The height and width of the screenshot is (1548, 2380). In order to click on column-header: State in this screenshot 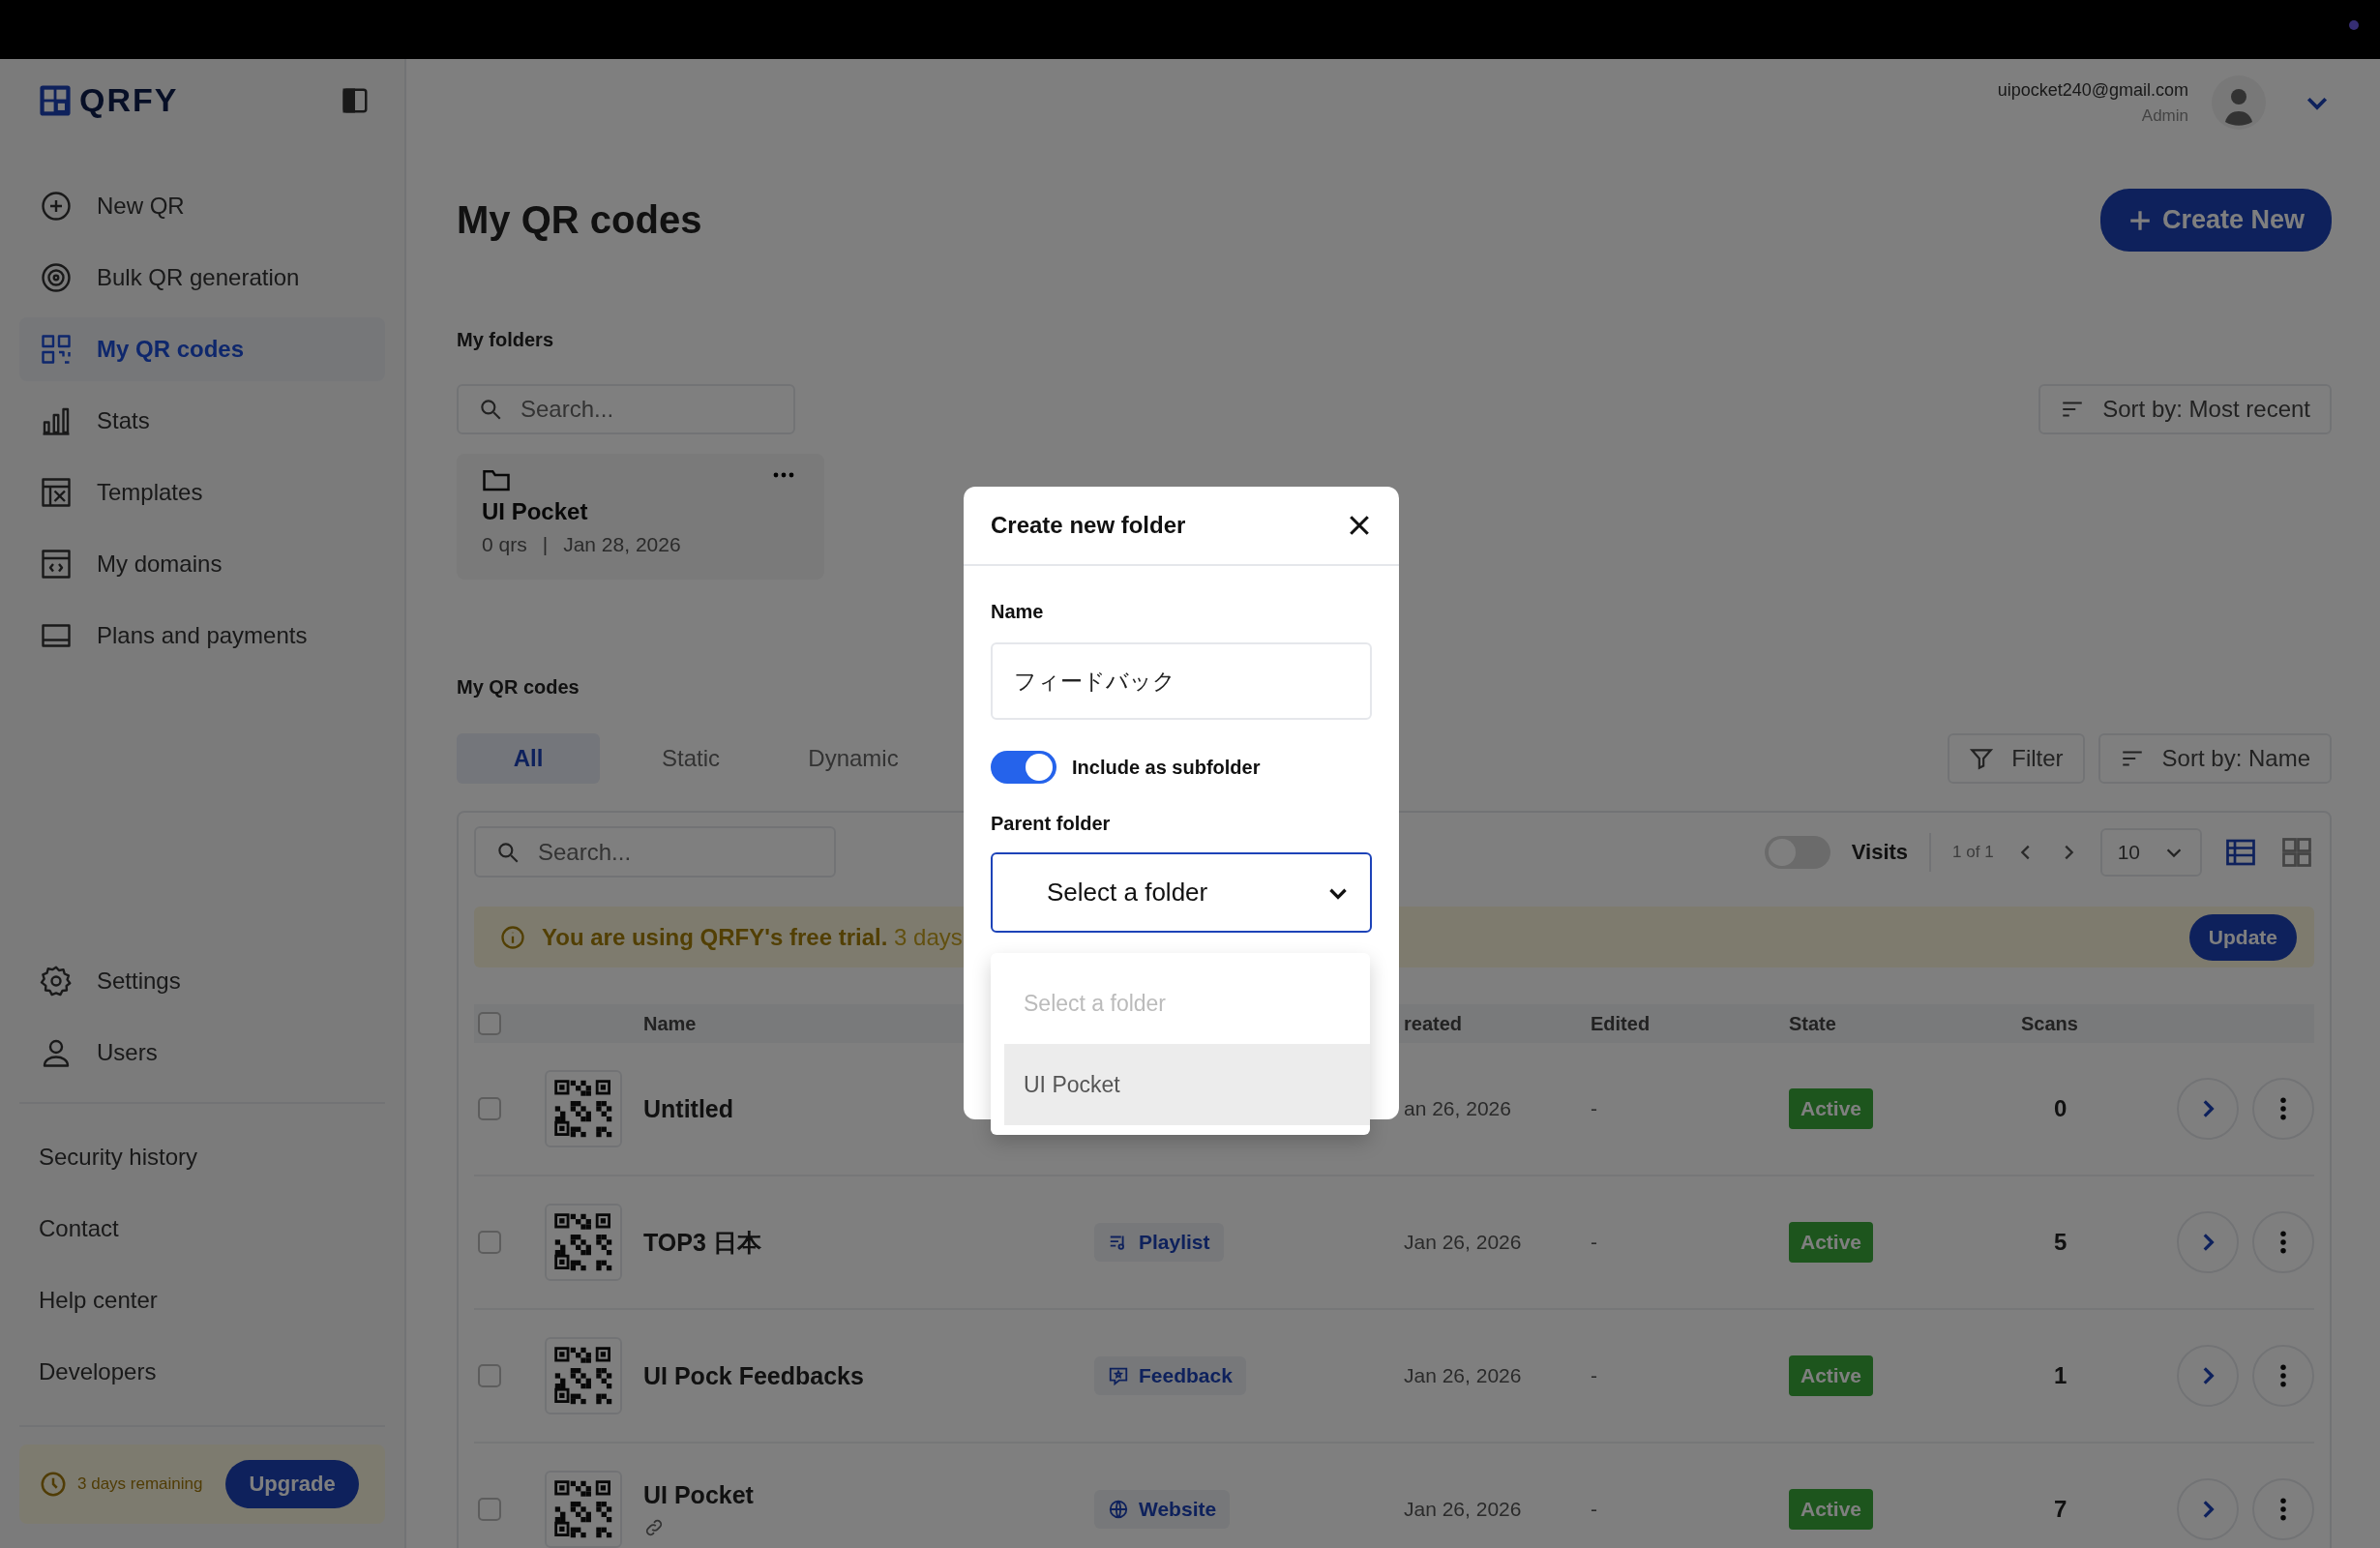, I will do `click(1813, 1023)`.